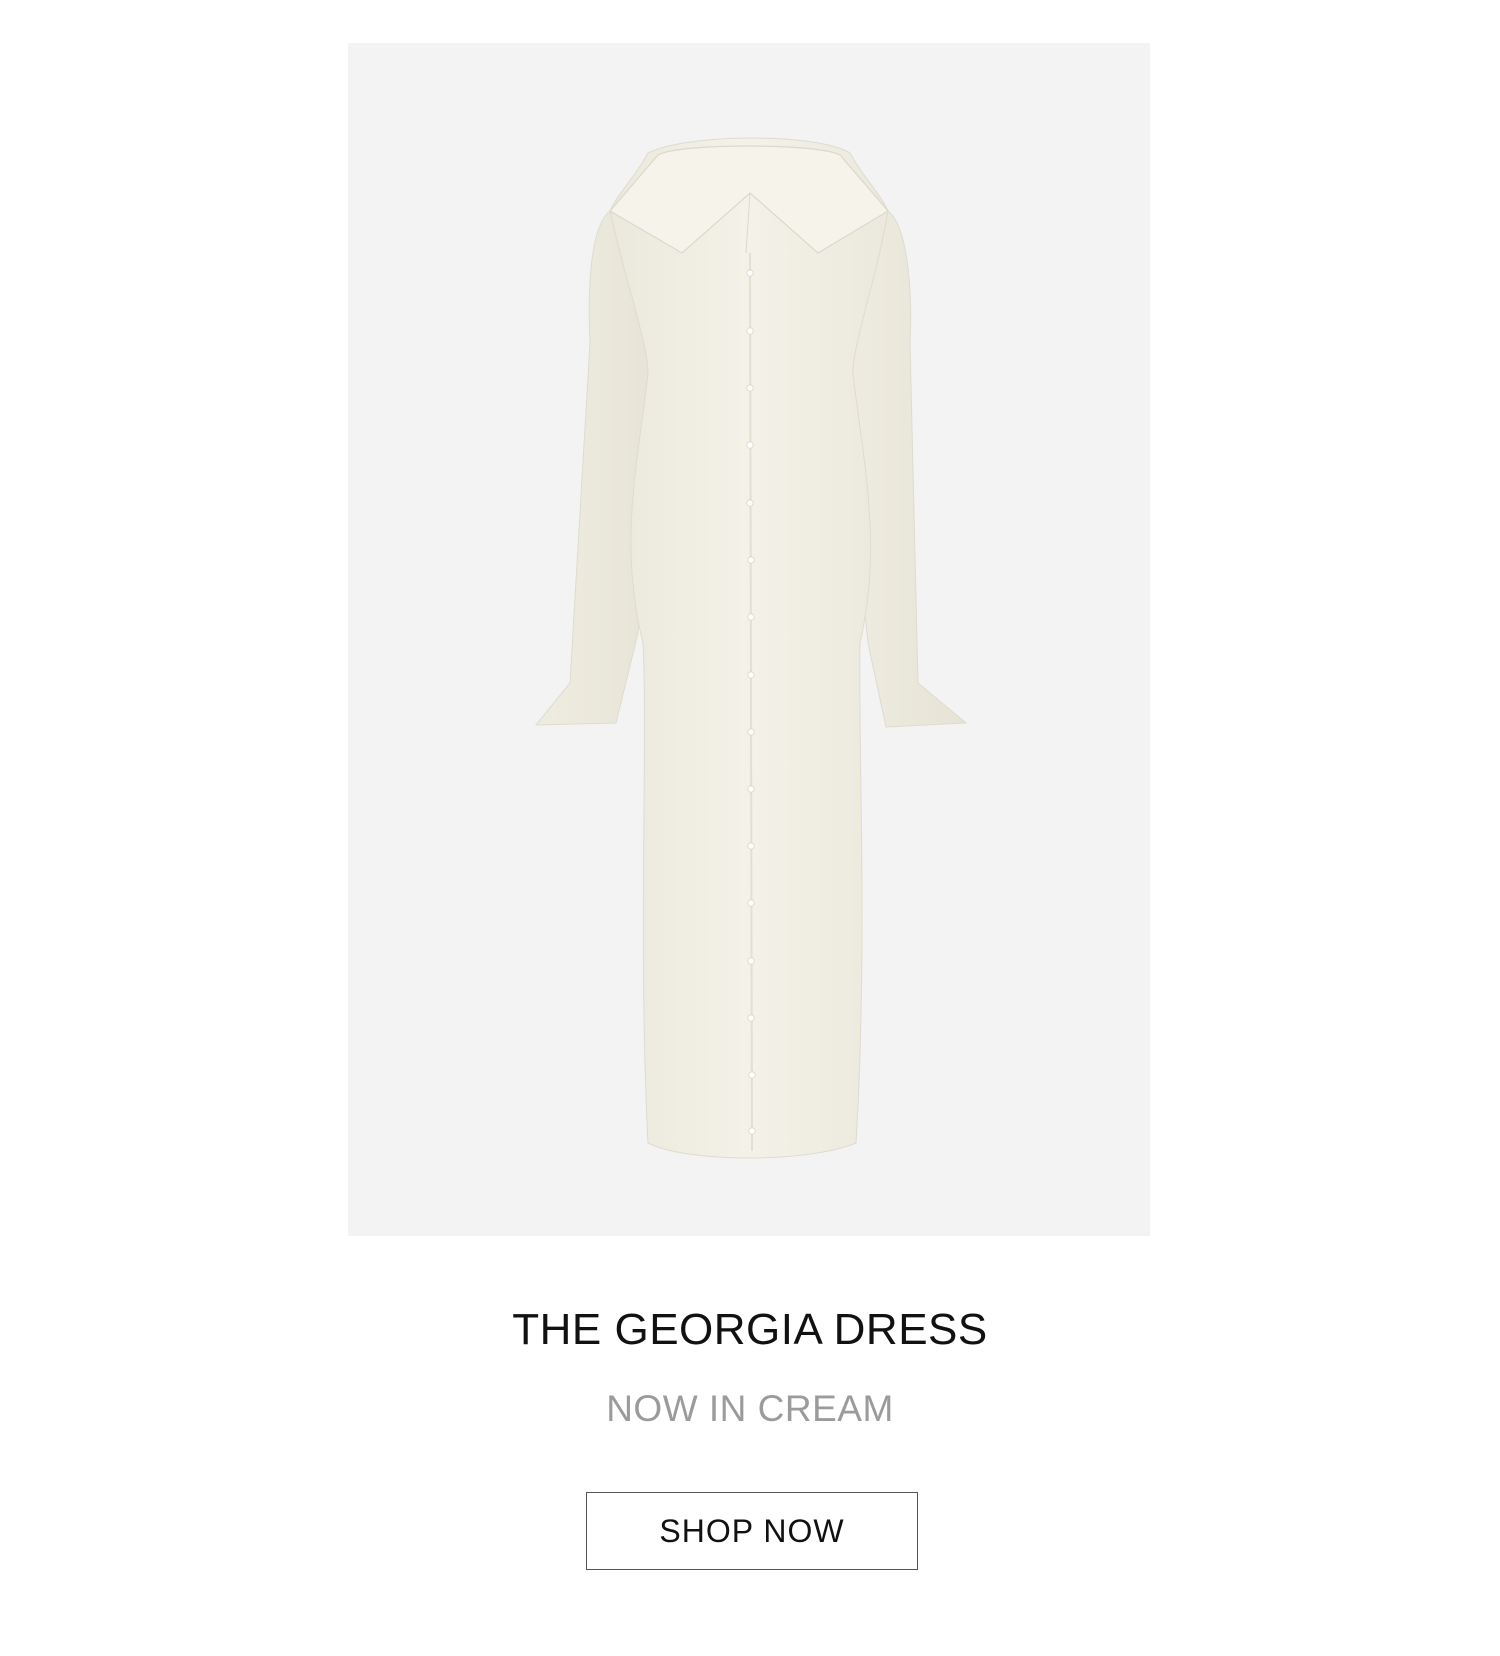  Describe the element at coordinates (750, 1408) in the screenshot. I see `product-subtitle: NOW IN CREAM` at that location.